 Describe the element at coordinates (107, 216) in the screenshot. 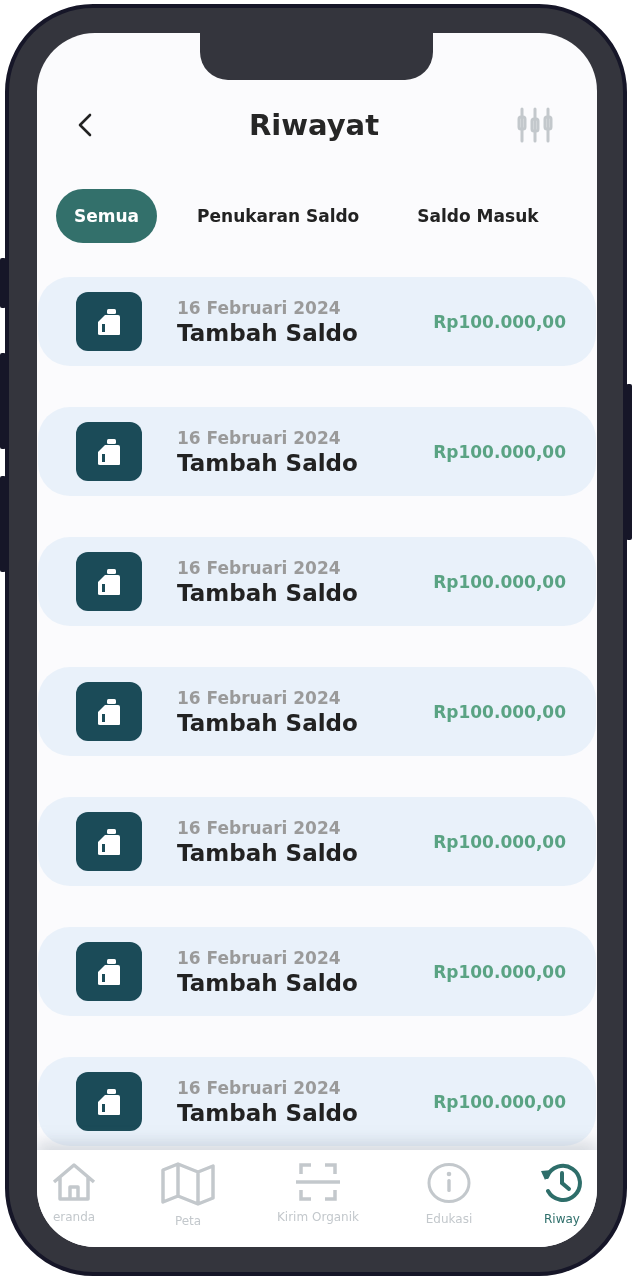

I see `filter-tab: Semua` at that location.